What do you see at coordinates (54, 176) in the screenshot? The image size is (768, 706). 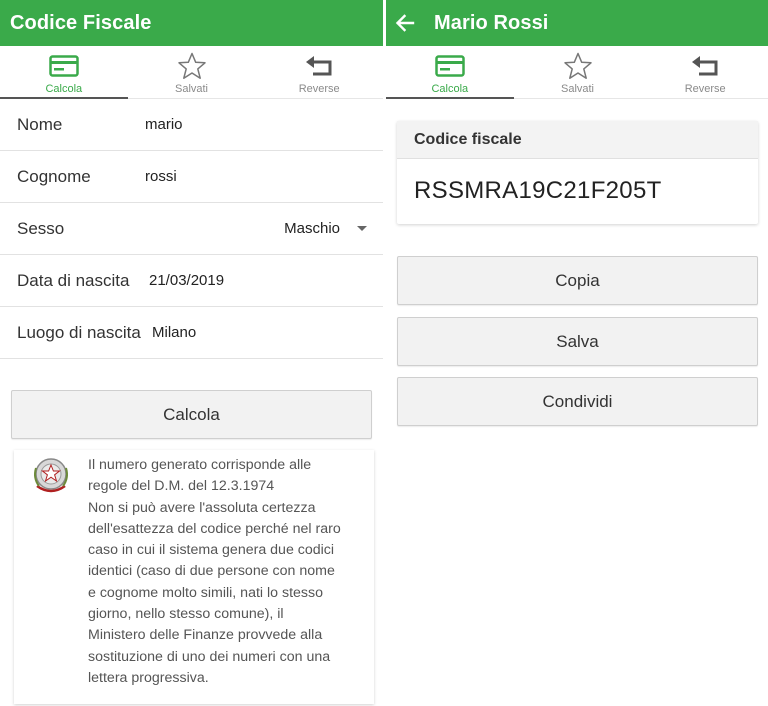 I see `cognome-label: Cognome` at bounding box center [54, 176].